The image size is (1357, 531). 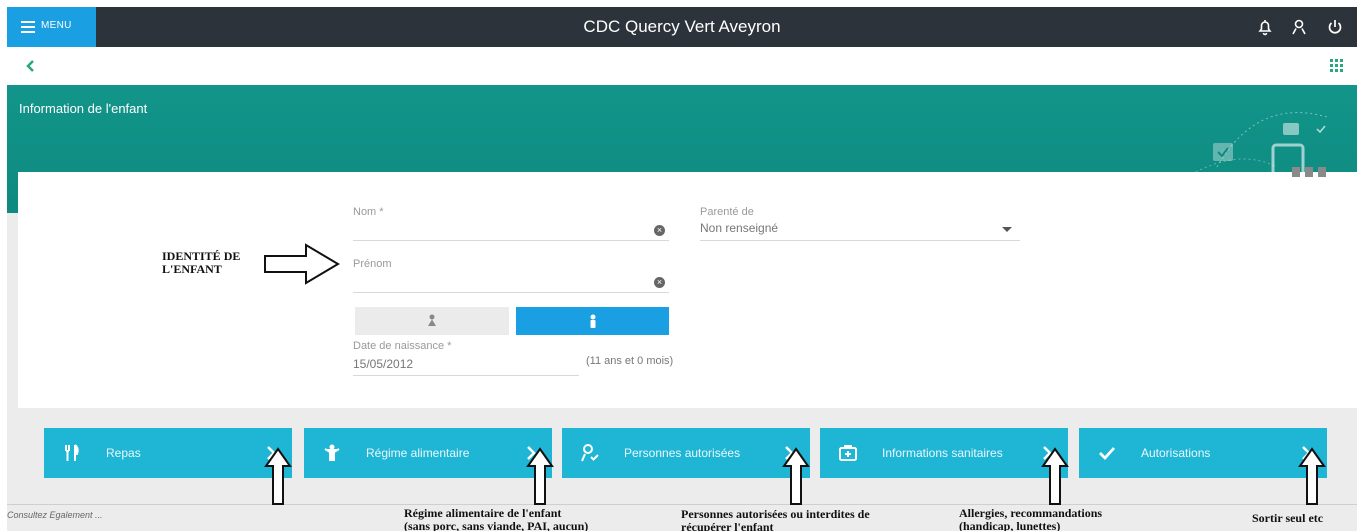 What do you see at coordinates (682, 66) in the screenshot?
I see `navigation-bar` at bounding box center [682, 66].